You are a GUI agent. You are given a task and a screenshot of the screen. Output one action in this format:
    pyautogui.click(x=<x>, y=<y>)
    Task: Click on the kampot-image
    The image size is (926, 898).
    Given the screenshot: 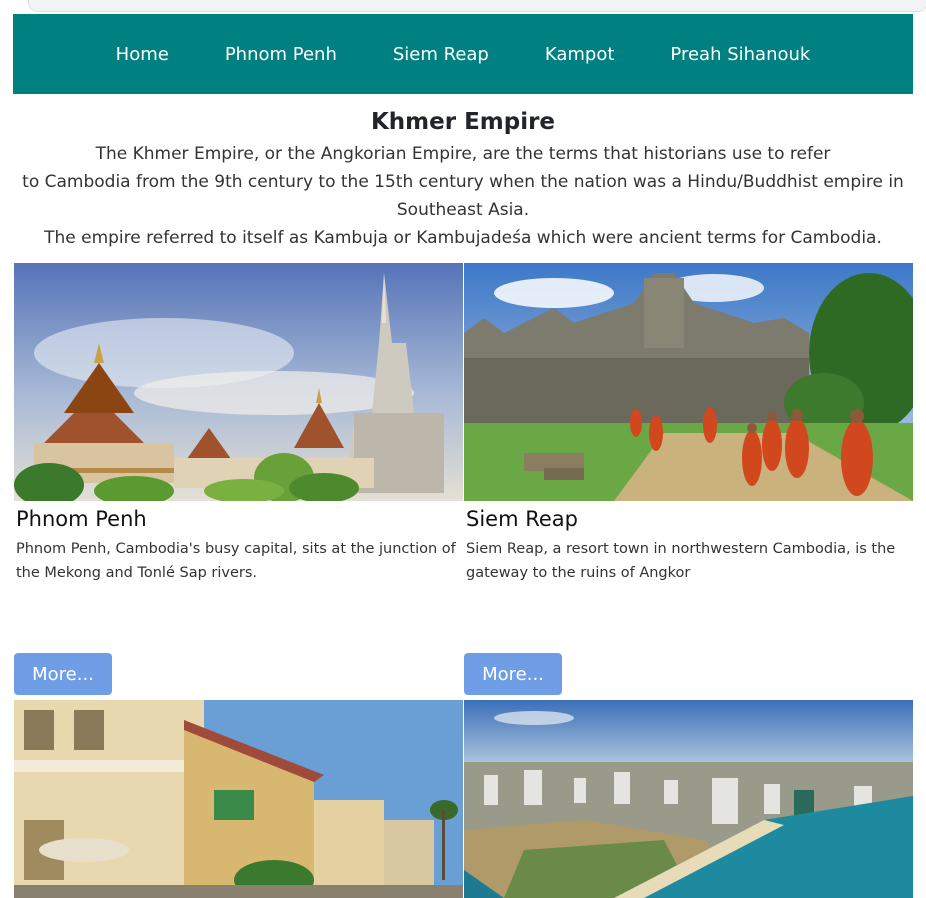 What is the action you would take?
    pyautogui.click(x=238, y=799)
    